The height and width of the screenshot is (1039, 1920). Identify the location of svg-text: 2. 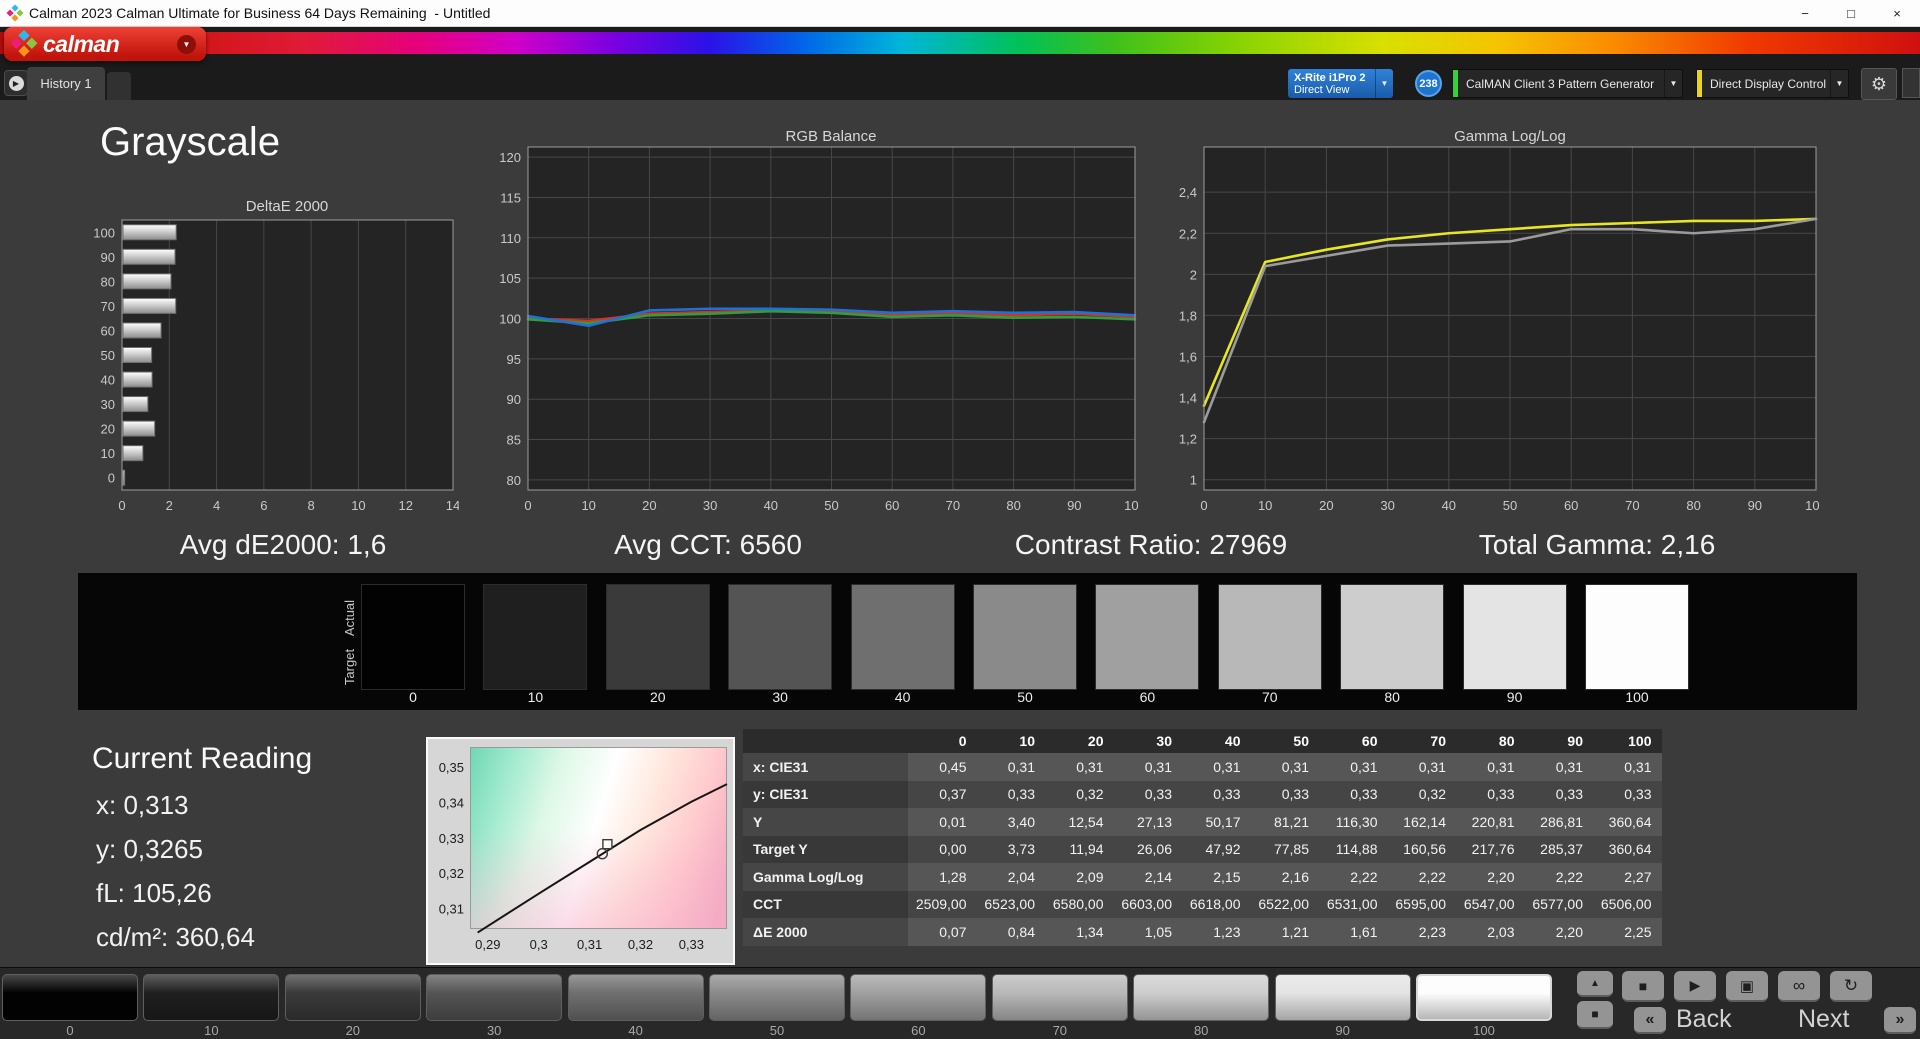
(1193, 274).